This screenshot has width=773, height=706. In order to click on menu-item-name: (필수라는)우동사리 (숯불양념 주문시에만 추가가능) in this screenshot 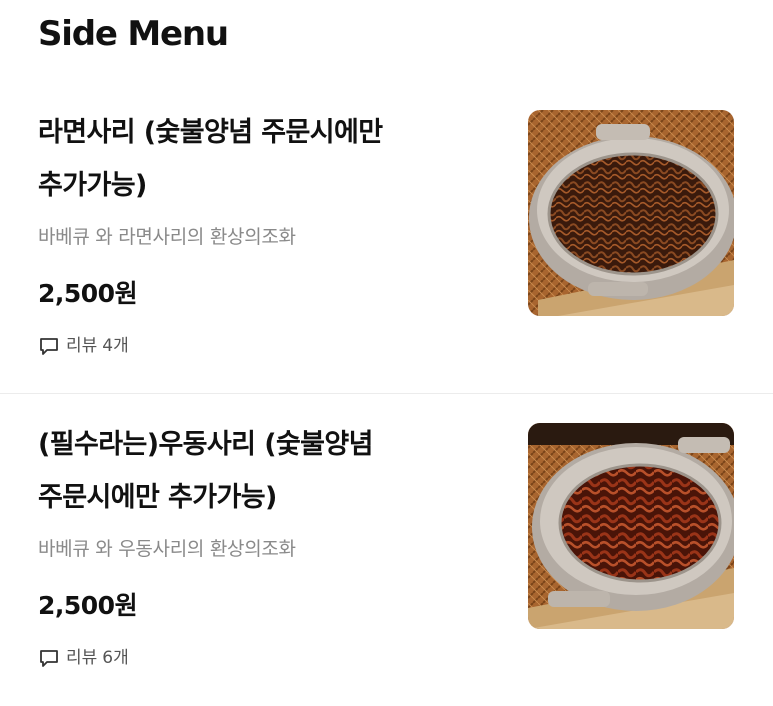, I will do `click(258, 471)`.